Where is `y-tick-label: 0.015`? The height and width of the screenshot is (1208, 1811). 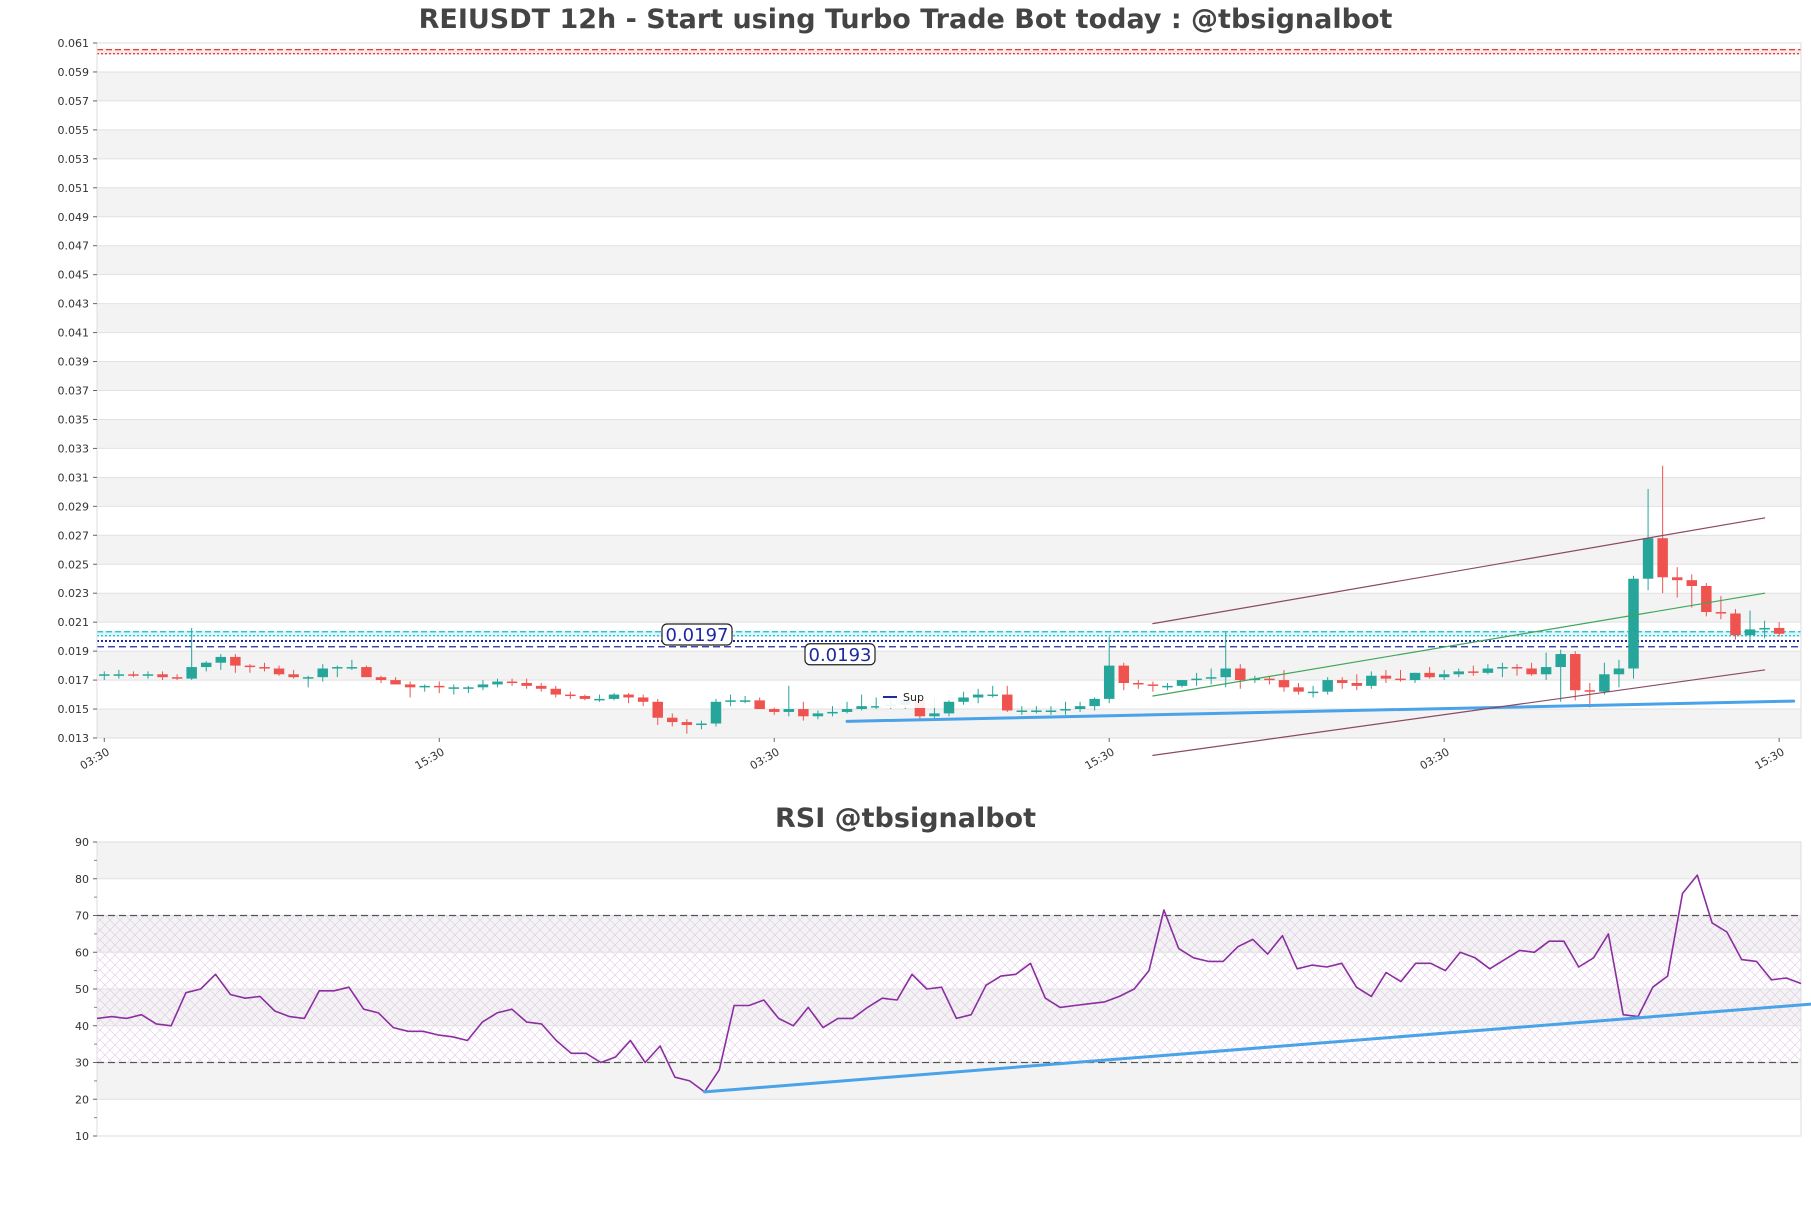 y-tick-label: 0.015 is located at coordinates (74, 709).